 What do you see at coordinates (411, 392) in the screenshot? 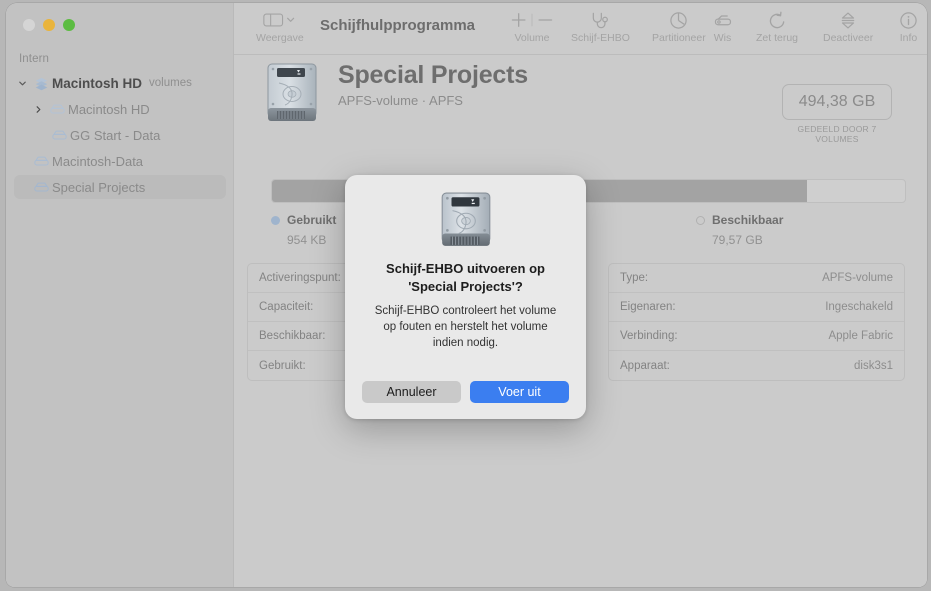
I see `cancel-button: Annuleer` at bounding box center [411, 392].